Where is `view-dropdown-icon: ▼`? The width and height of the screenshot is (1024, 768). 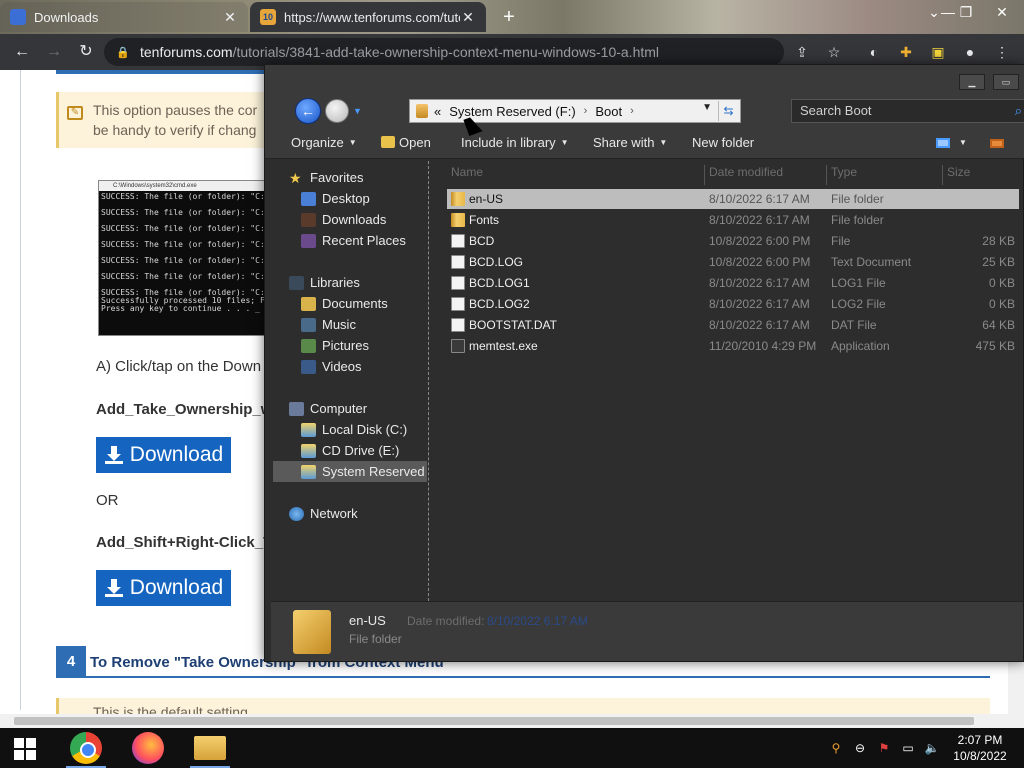 view-dropdown-icon: ▼ is located at coordinates (963, 142).